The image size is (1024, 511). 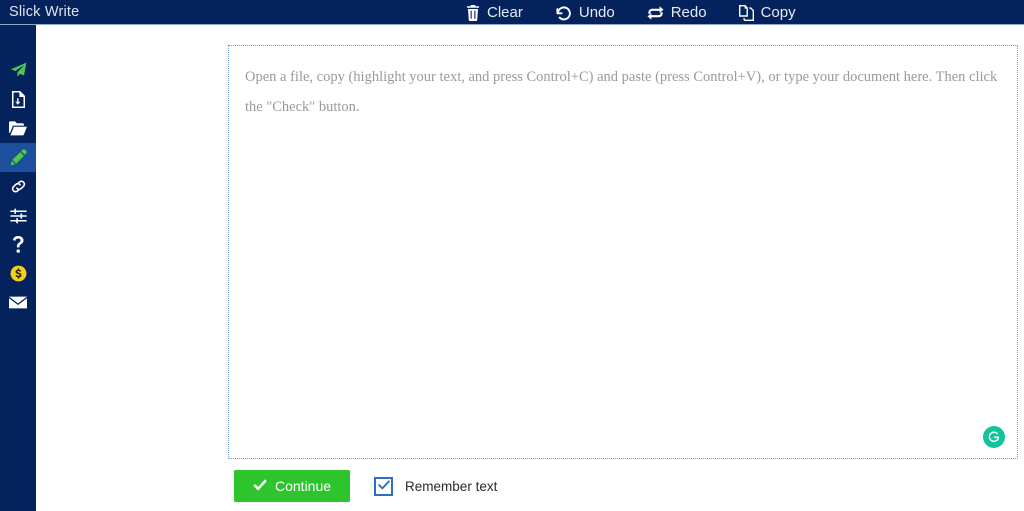 I want to click on checkbox-check-icon, so click(x=383, y=486).